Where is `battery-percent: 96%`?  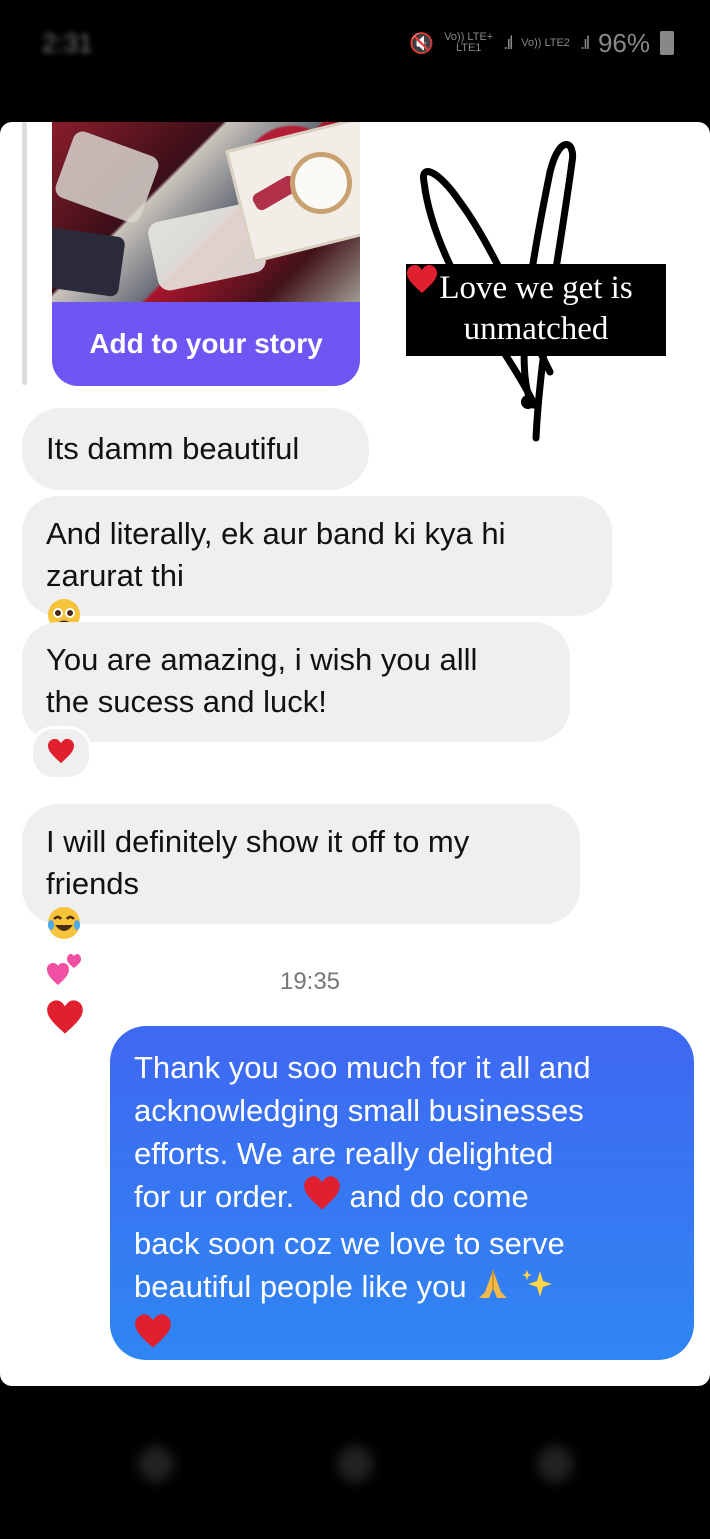 battery-percent: 96% is located at coordinates (623, 42).